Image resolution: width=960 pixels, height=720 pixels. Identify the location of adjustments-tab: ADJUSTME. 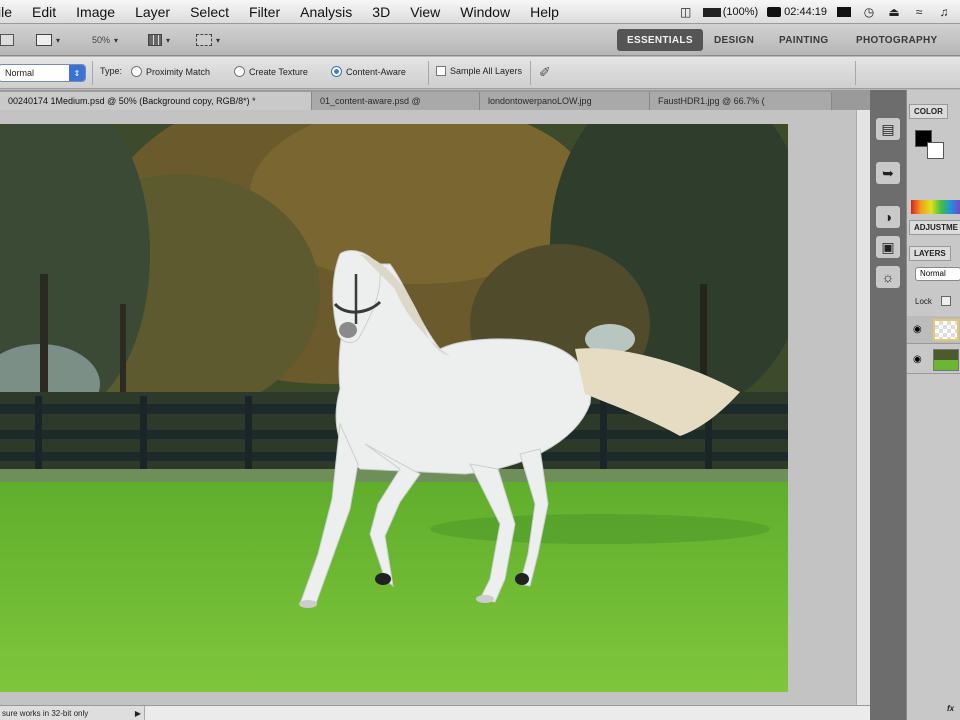
(934, 227).